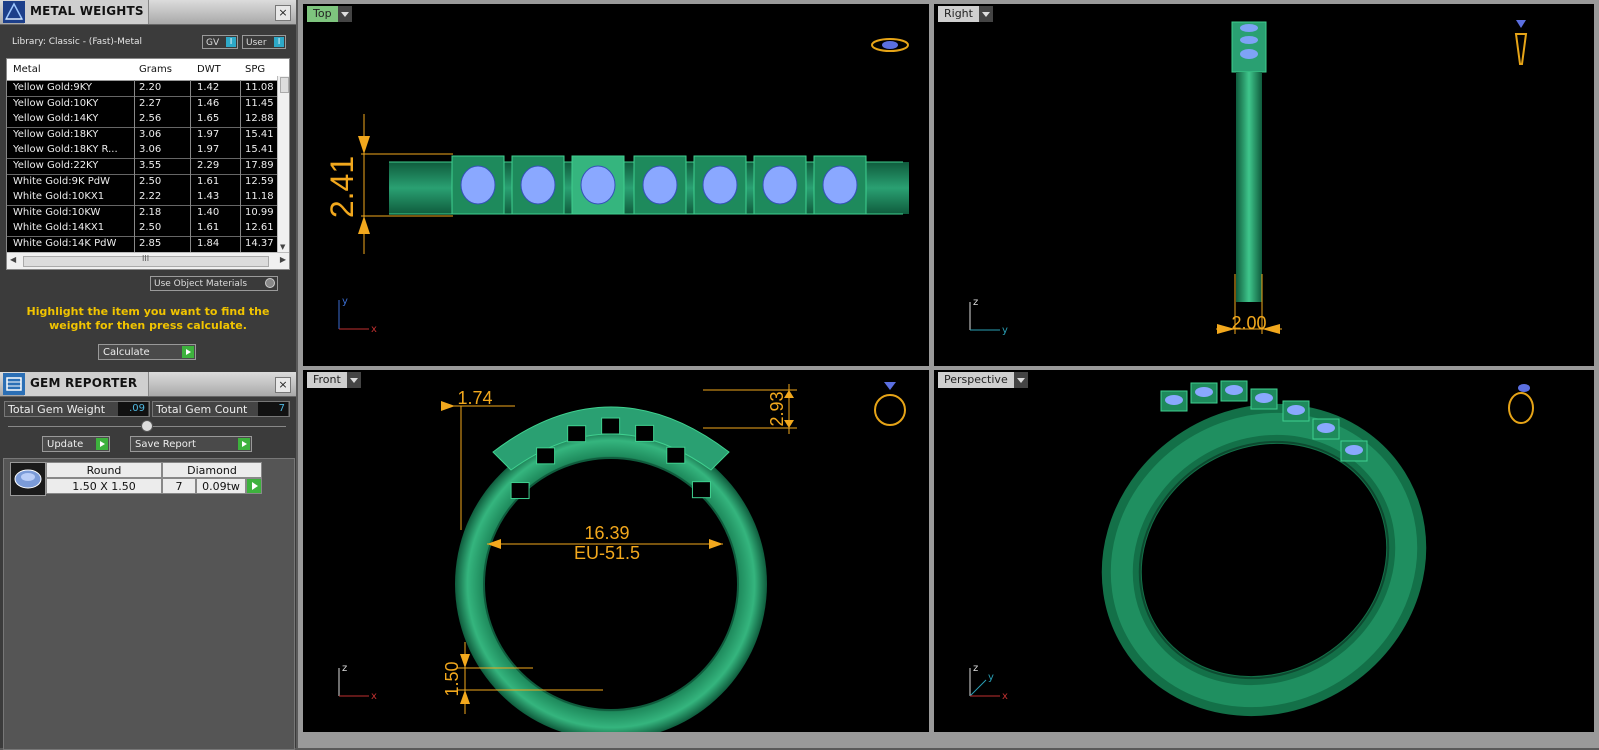 This screenshot has width=1599, height=750. What do you see at coordinates (1248, 323) in the screenshot?
I see `right-width-dimension: 2.00` at bounding box center [1248, 323].